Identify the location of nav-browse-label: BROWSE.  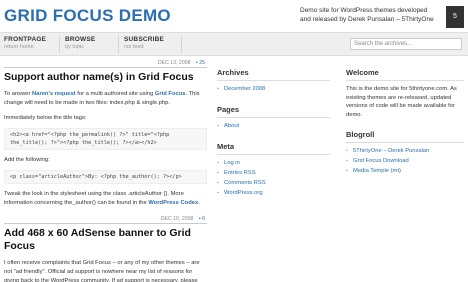
(80, 39).